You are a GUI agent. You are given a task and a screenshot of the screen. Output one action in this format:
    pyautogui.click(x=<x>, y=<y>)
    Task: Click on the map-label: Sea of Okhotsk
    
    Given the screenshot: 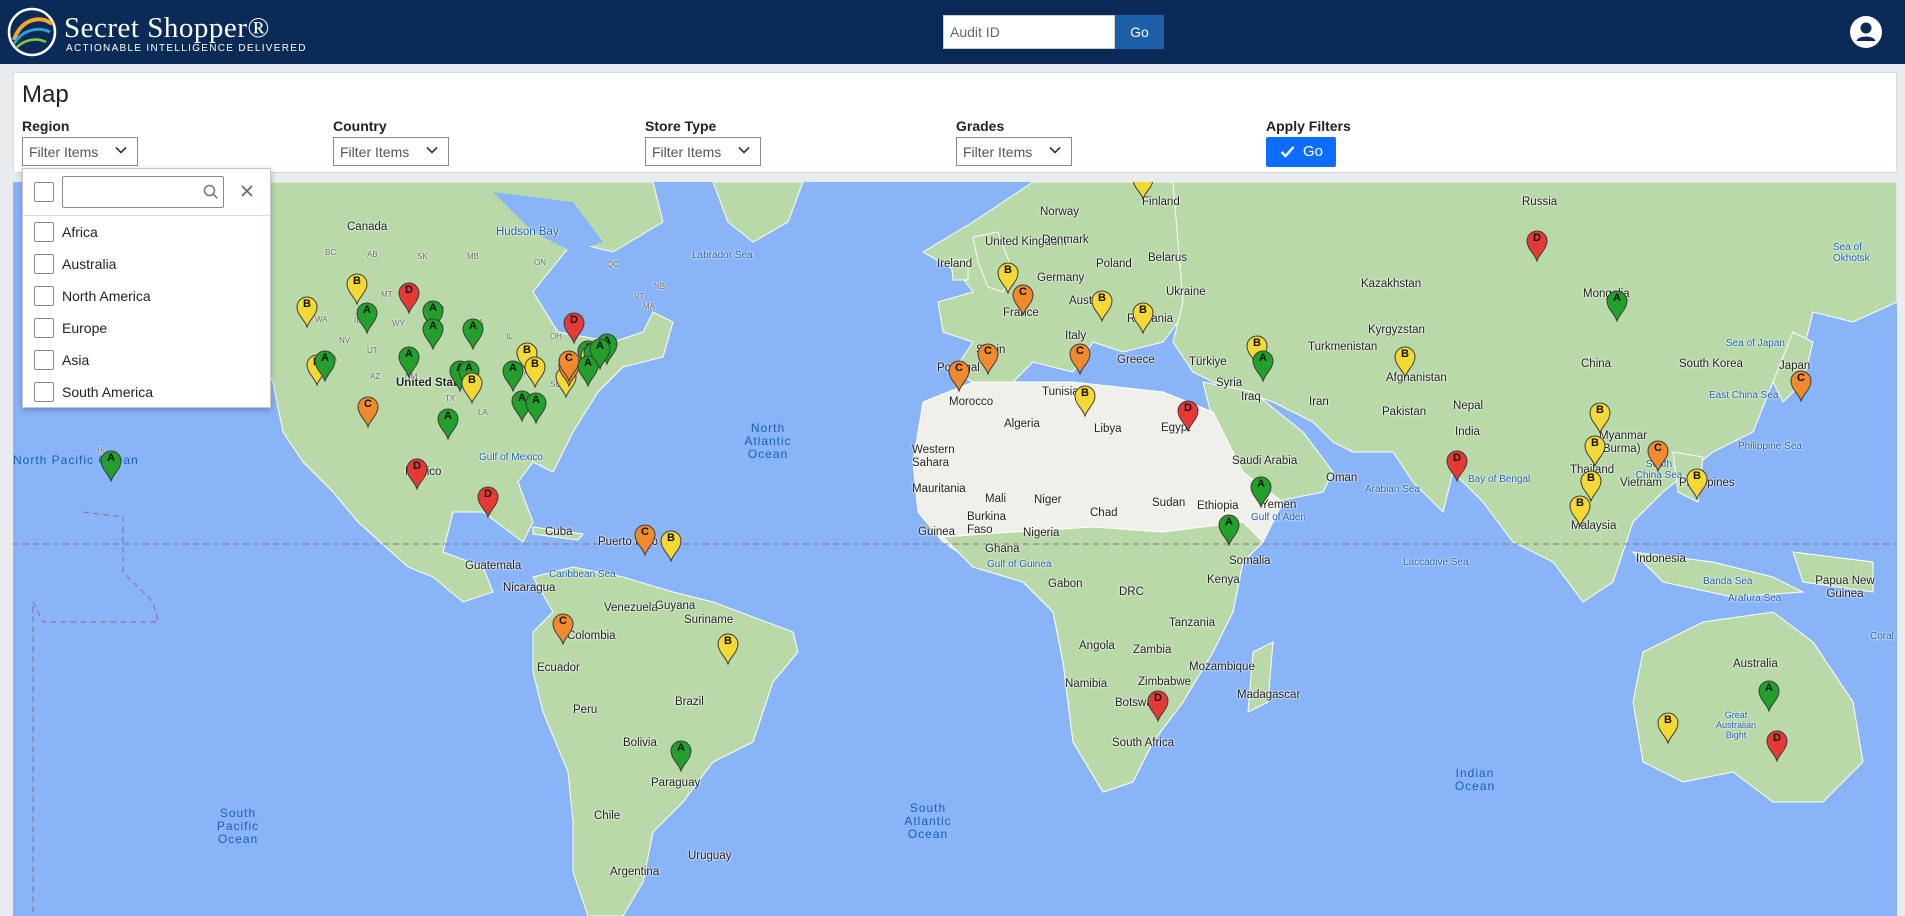 What is the action you would take?
    pyautogui.click(x=1851, y=253)
    